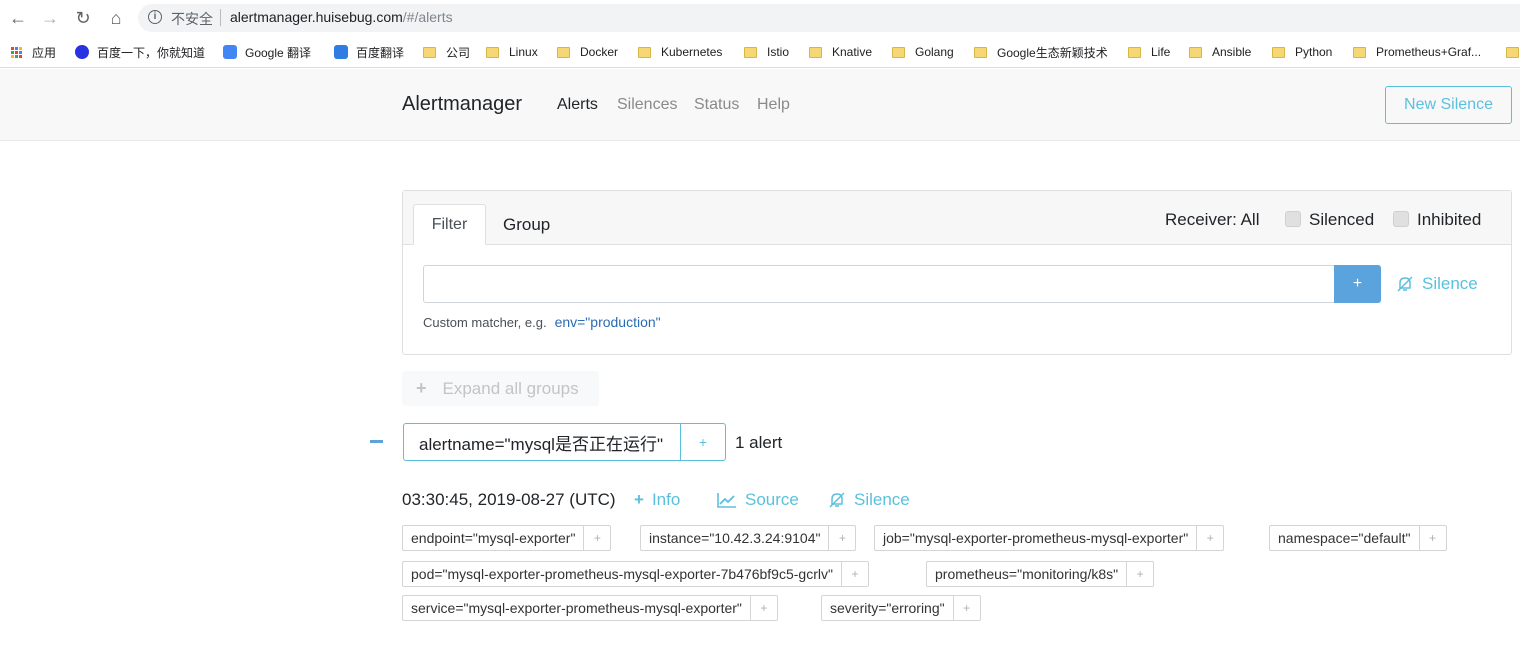 The image size is (1520, 662). What do you see at coordinates (666, 499) in the screenshot?
I see `info-label: Info` at bounding box center [666, 499].